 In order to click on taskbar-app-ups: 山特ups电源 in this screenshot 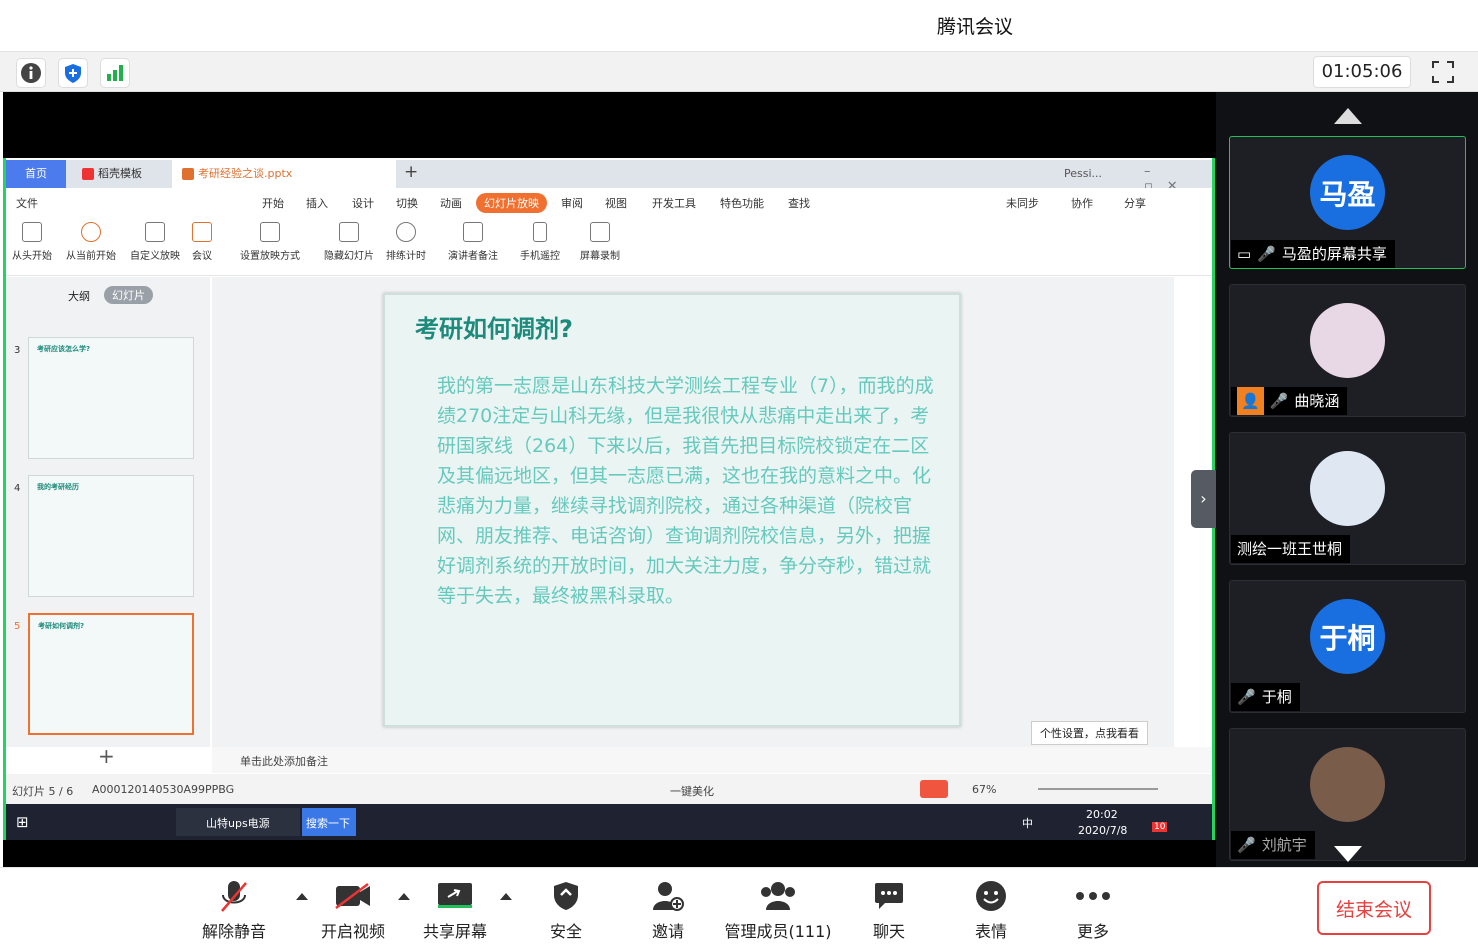, I will do `click(238, 822)`.